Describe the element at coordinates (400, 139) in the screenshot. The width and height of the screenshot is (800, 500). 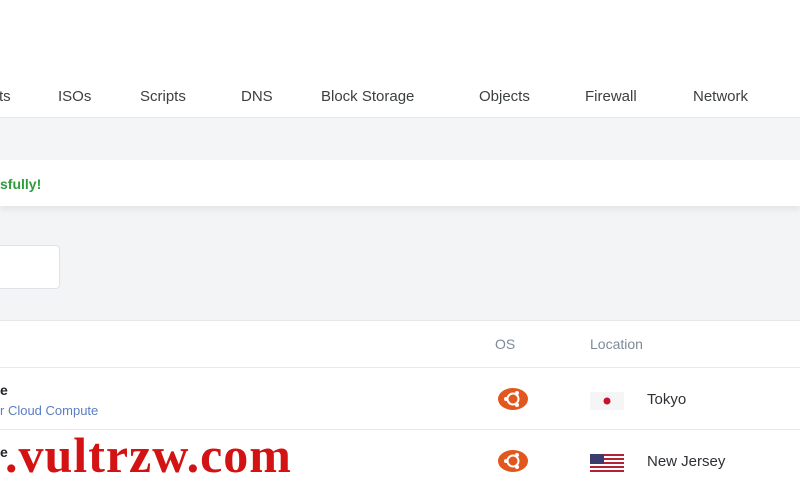
I see `page-header-band` at that location.